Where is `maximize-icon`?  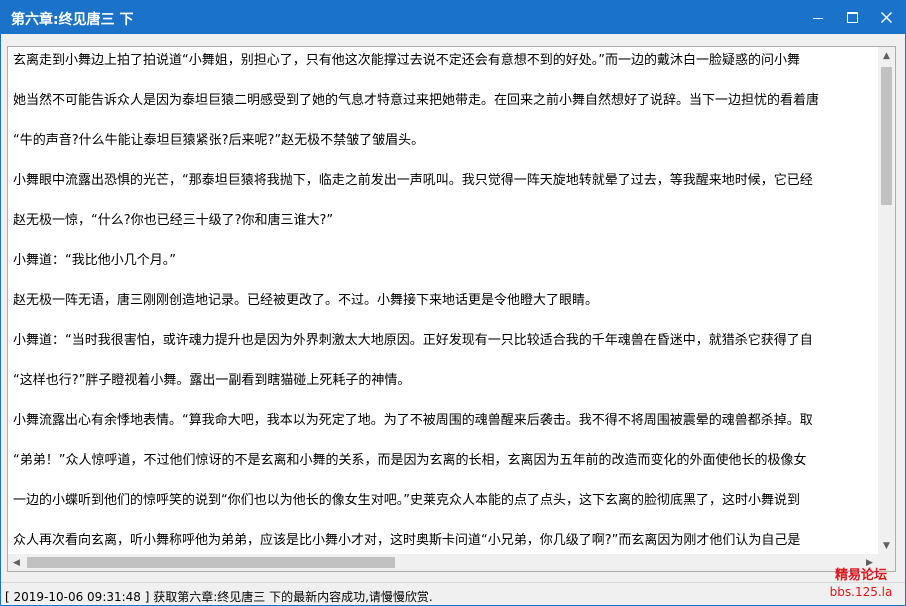 maximize-icon is located at coordinates (852, 17).